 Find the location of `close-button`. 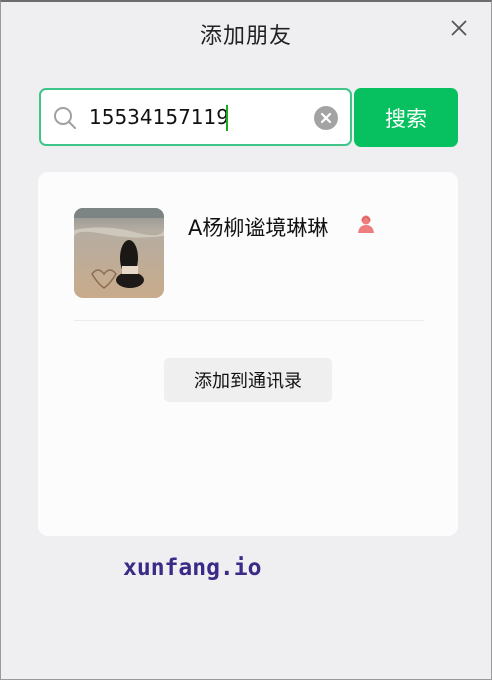

close-button is located at coordinates (459, 28).